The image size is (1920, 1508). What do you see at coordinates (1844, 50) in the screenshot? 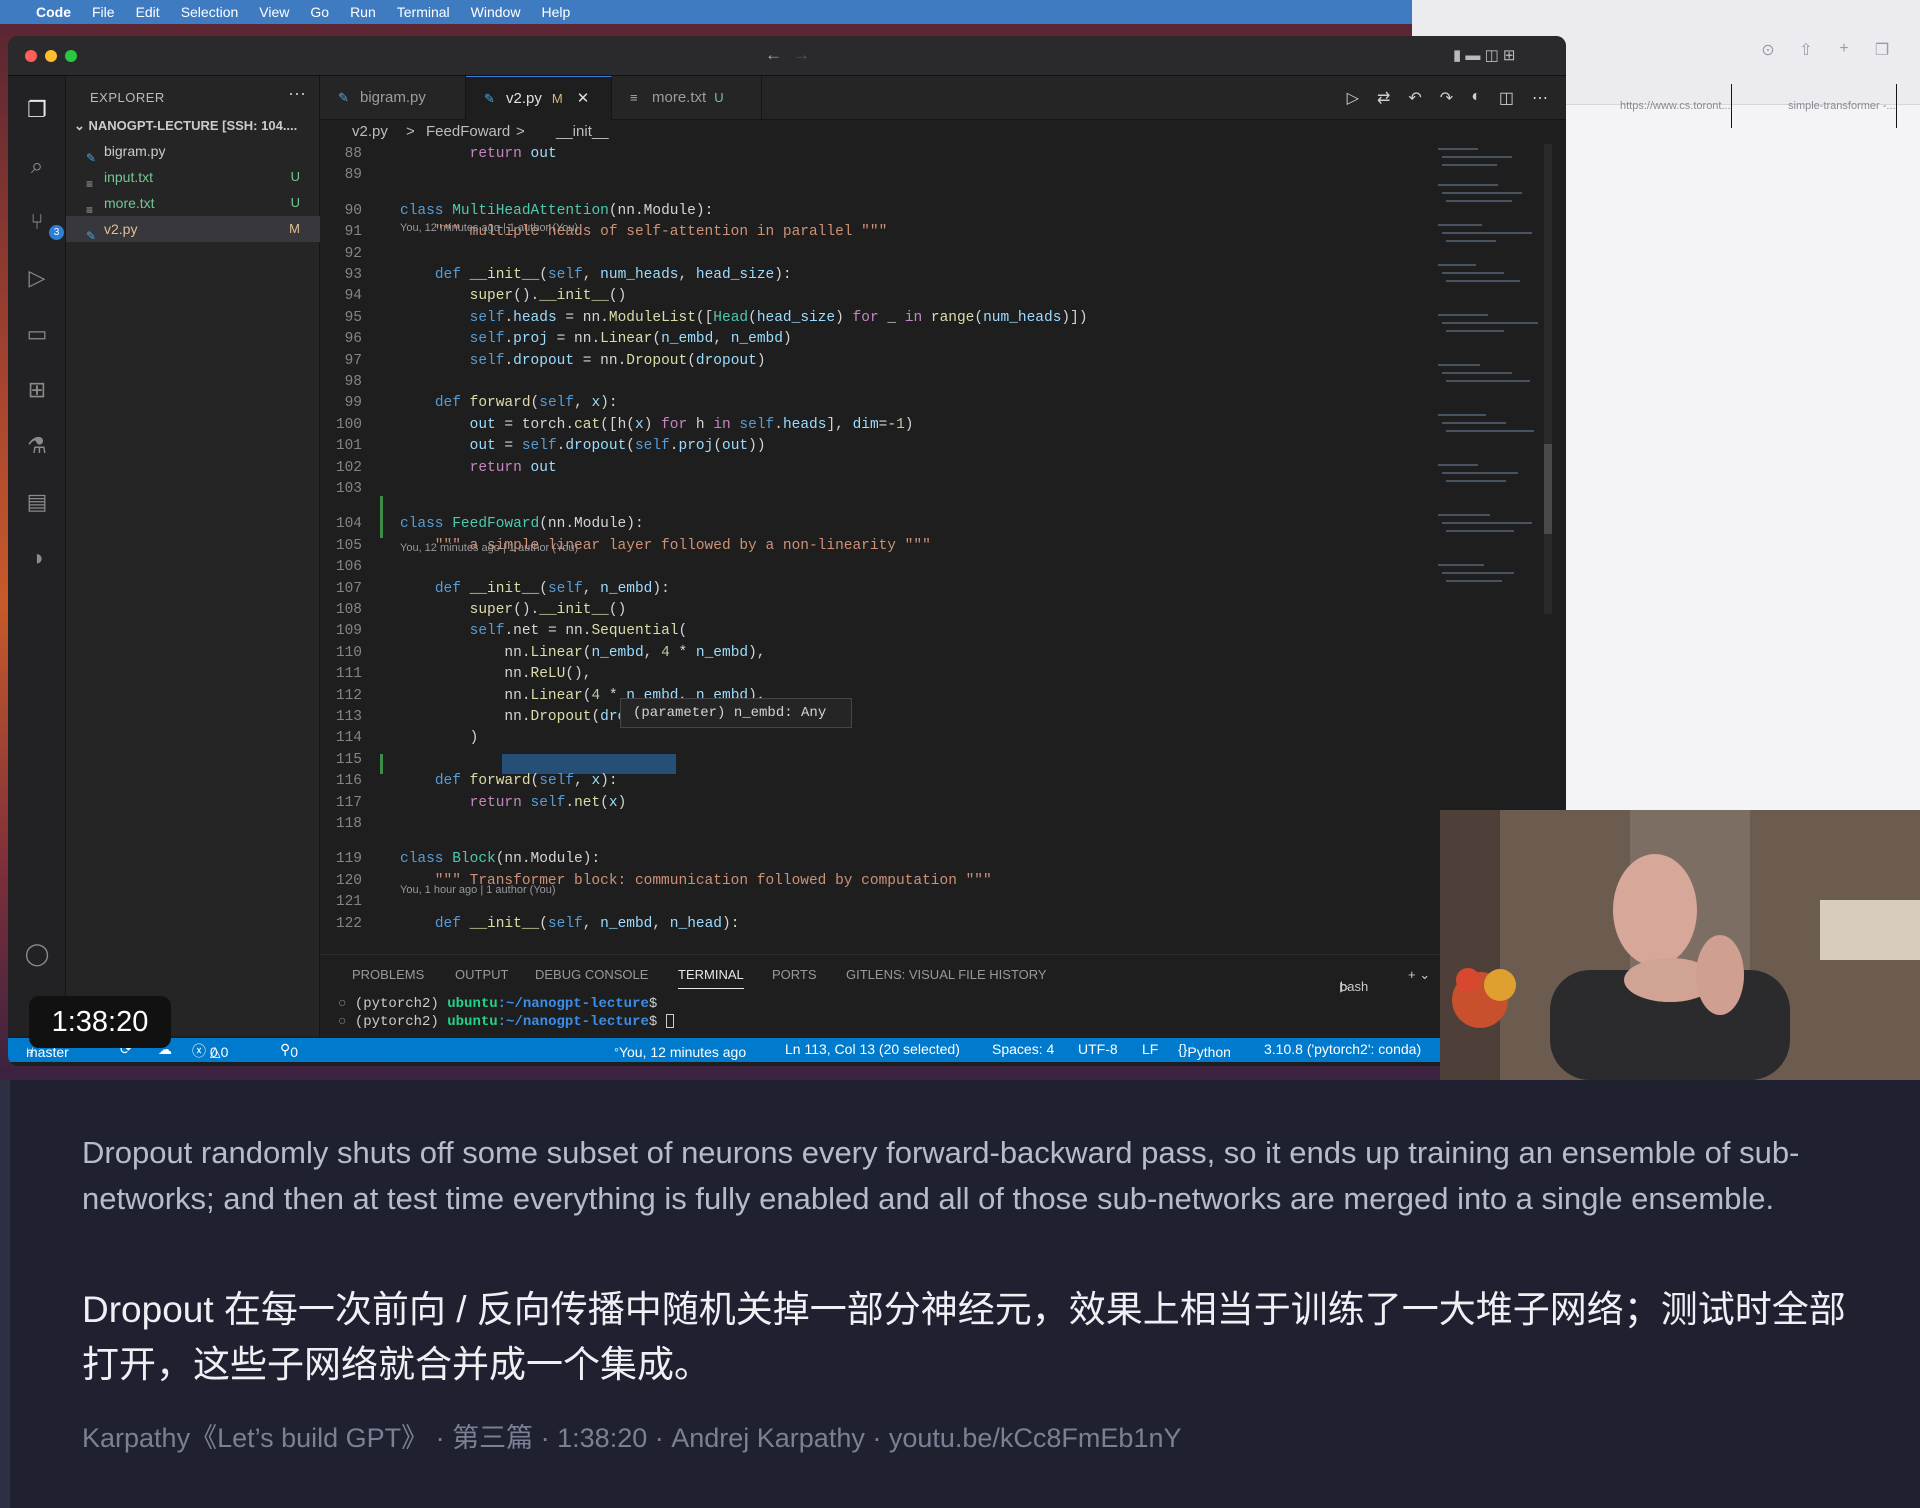
I see `new-tab-icon: +` at bounding box center [1844, 50].